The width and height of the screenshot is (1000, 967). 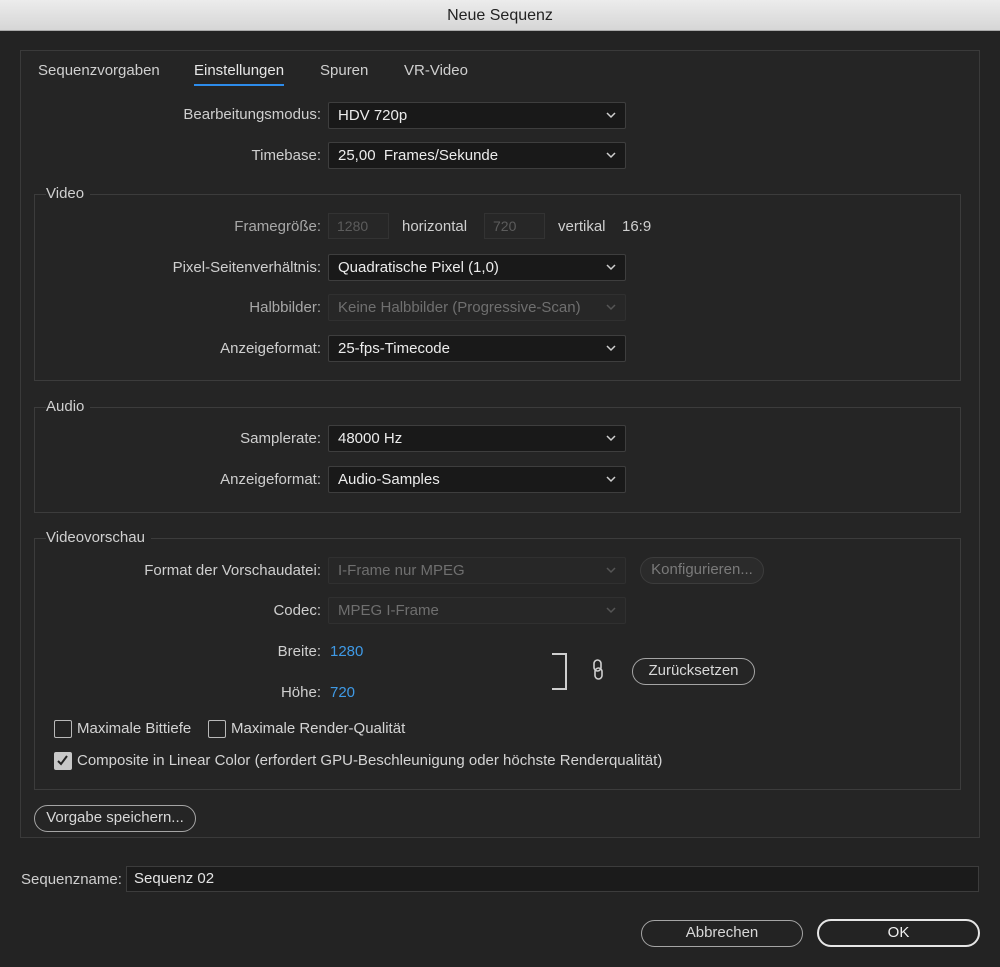 I want to click on preview-height-label: Höhe:, so click(x=300, y=692).